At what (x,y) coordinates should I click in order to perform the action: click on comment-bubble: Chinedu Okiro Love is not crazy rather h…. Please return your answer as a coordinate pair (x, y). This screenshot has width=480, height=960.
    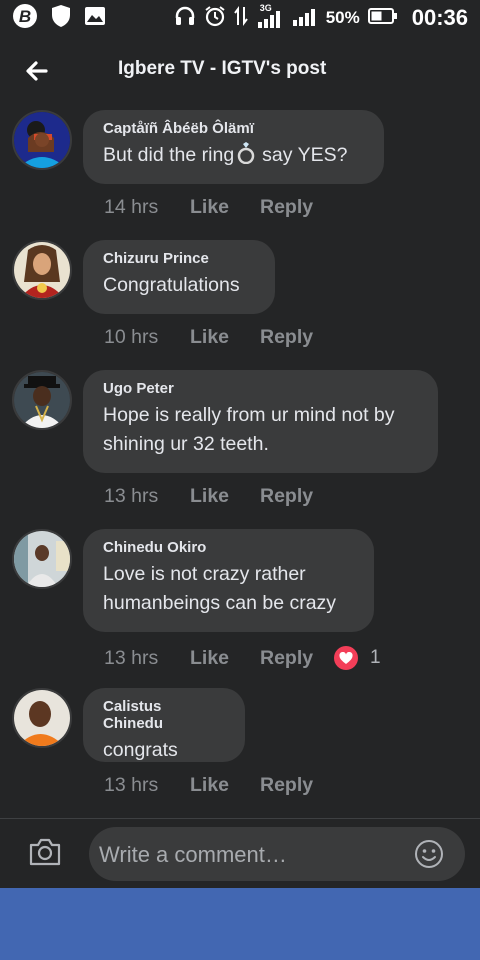
    Looking at the image, I should click on (228, 580).